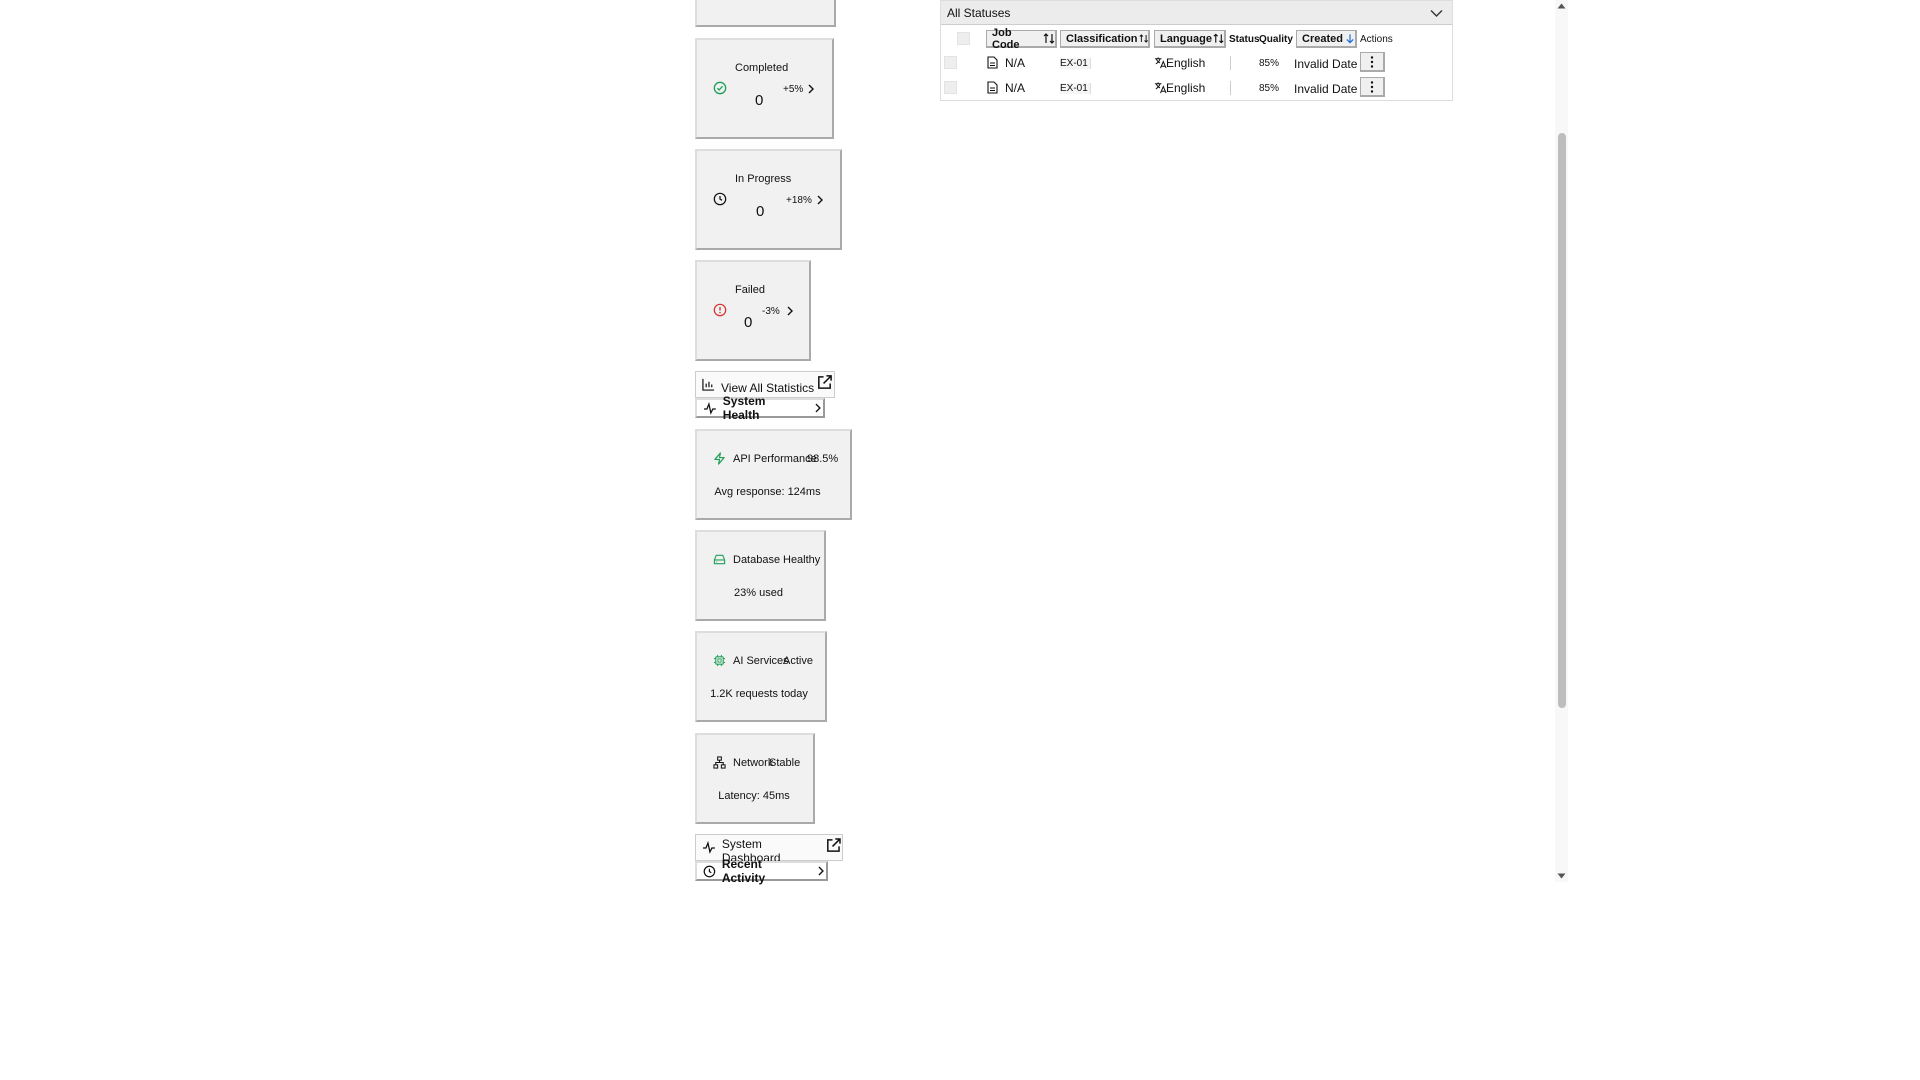  I want to click on partial-stat-card, so click(765, 13).